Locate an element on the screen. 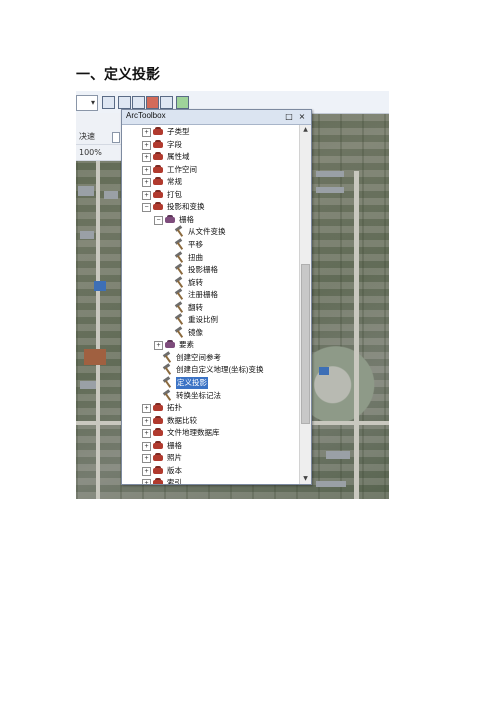 The width and height of the screenshot is (500, 706). close-button: × is located at coordinates (302, 116).